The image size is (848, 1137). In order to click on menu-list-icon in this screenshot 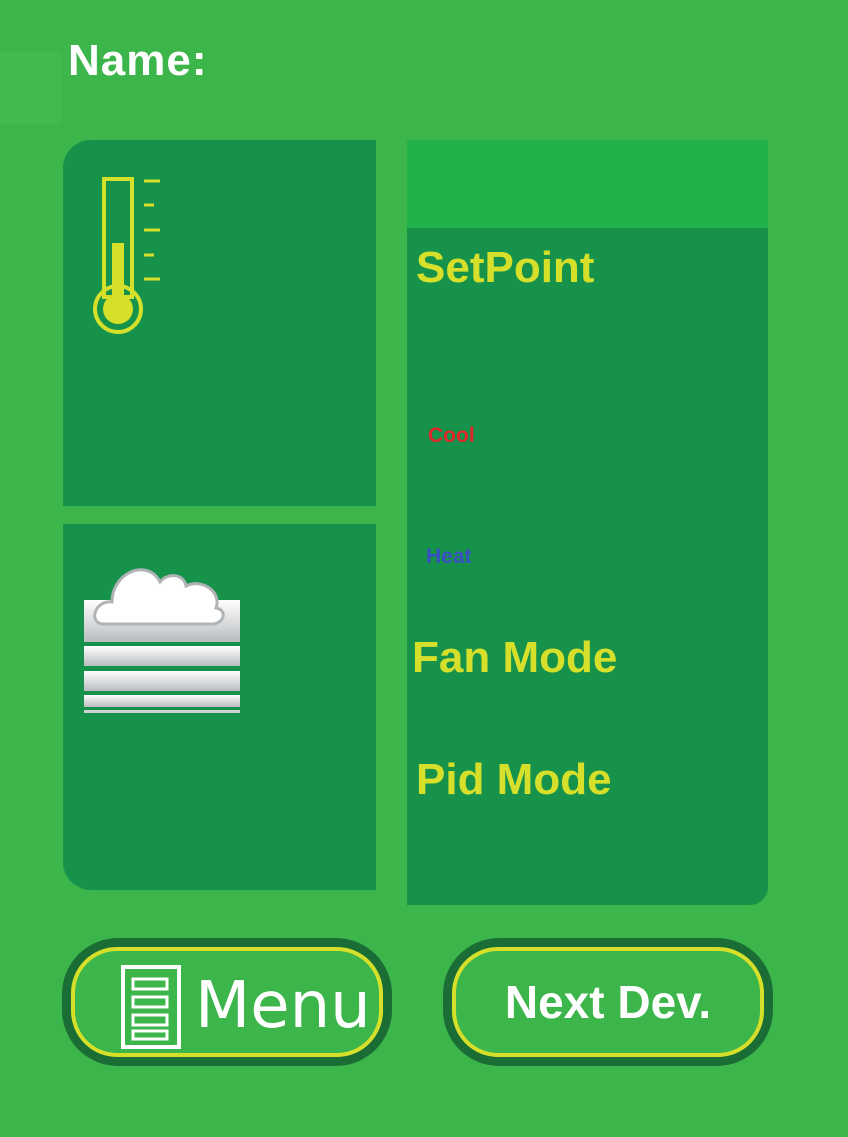, I will do `click(151, 1009)`.